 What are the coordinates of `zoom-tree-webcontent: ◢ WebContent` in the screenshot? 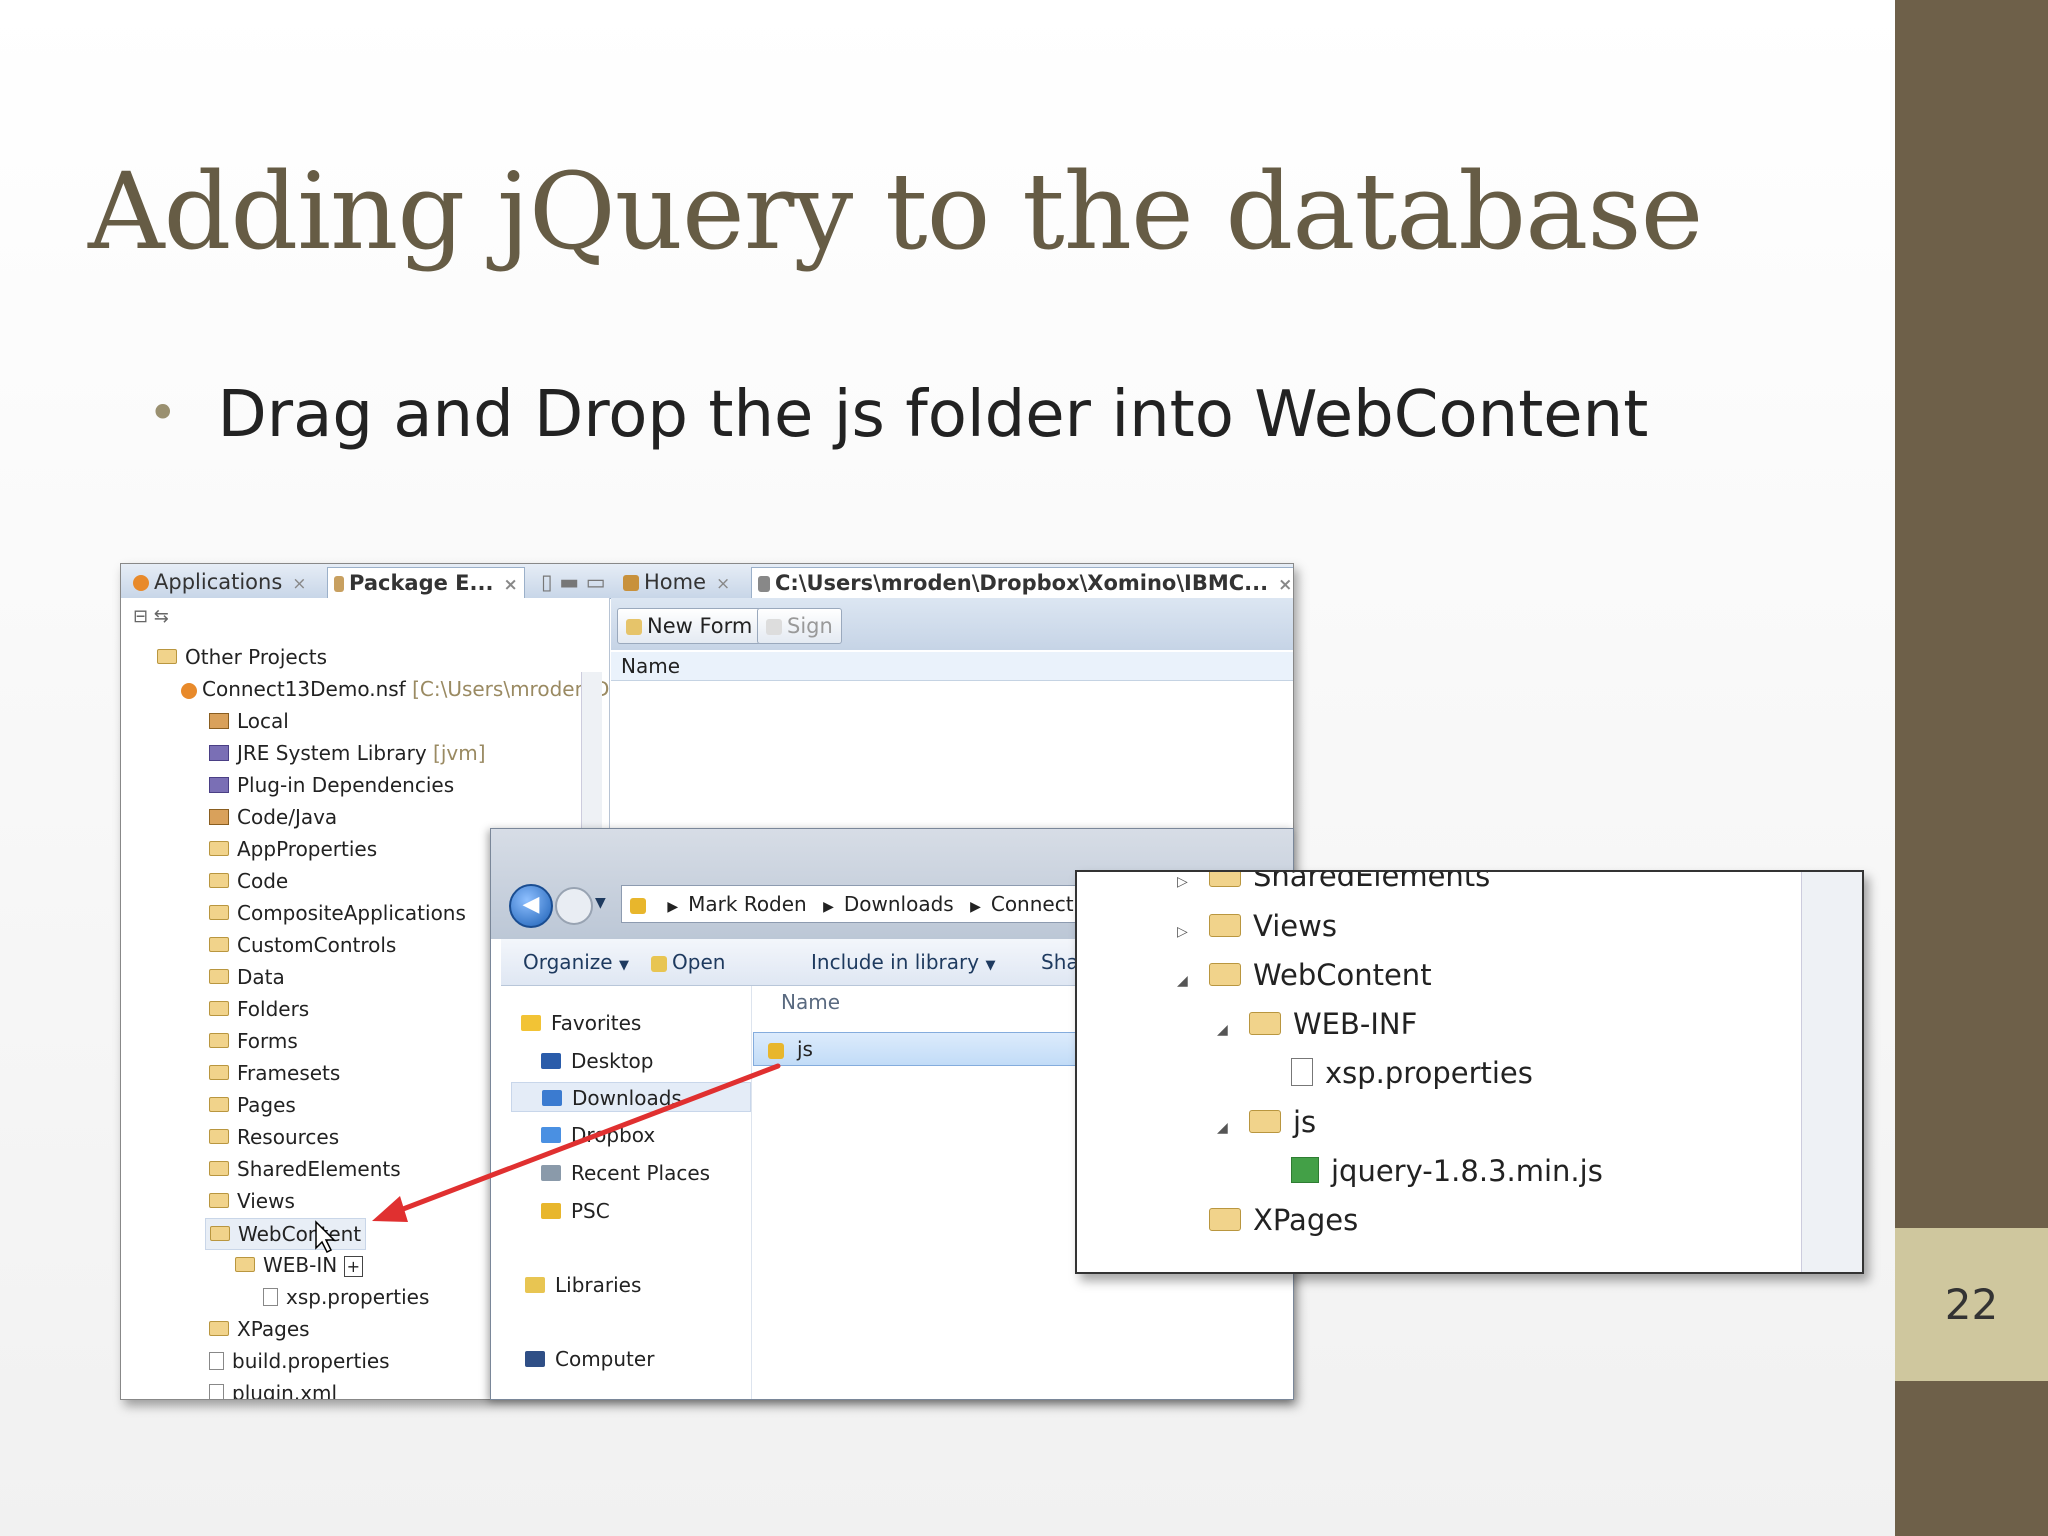 It's located at (1304, 975).